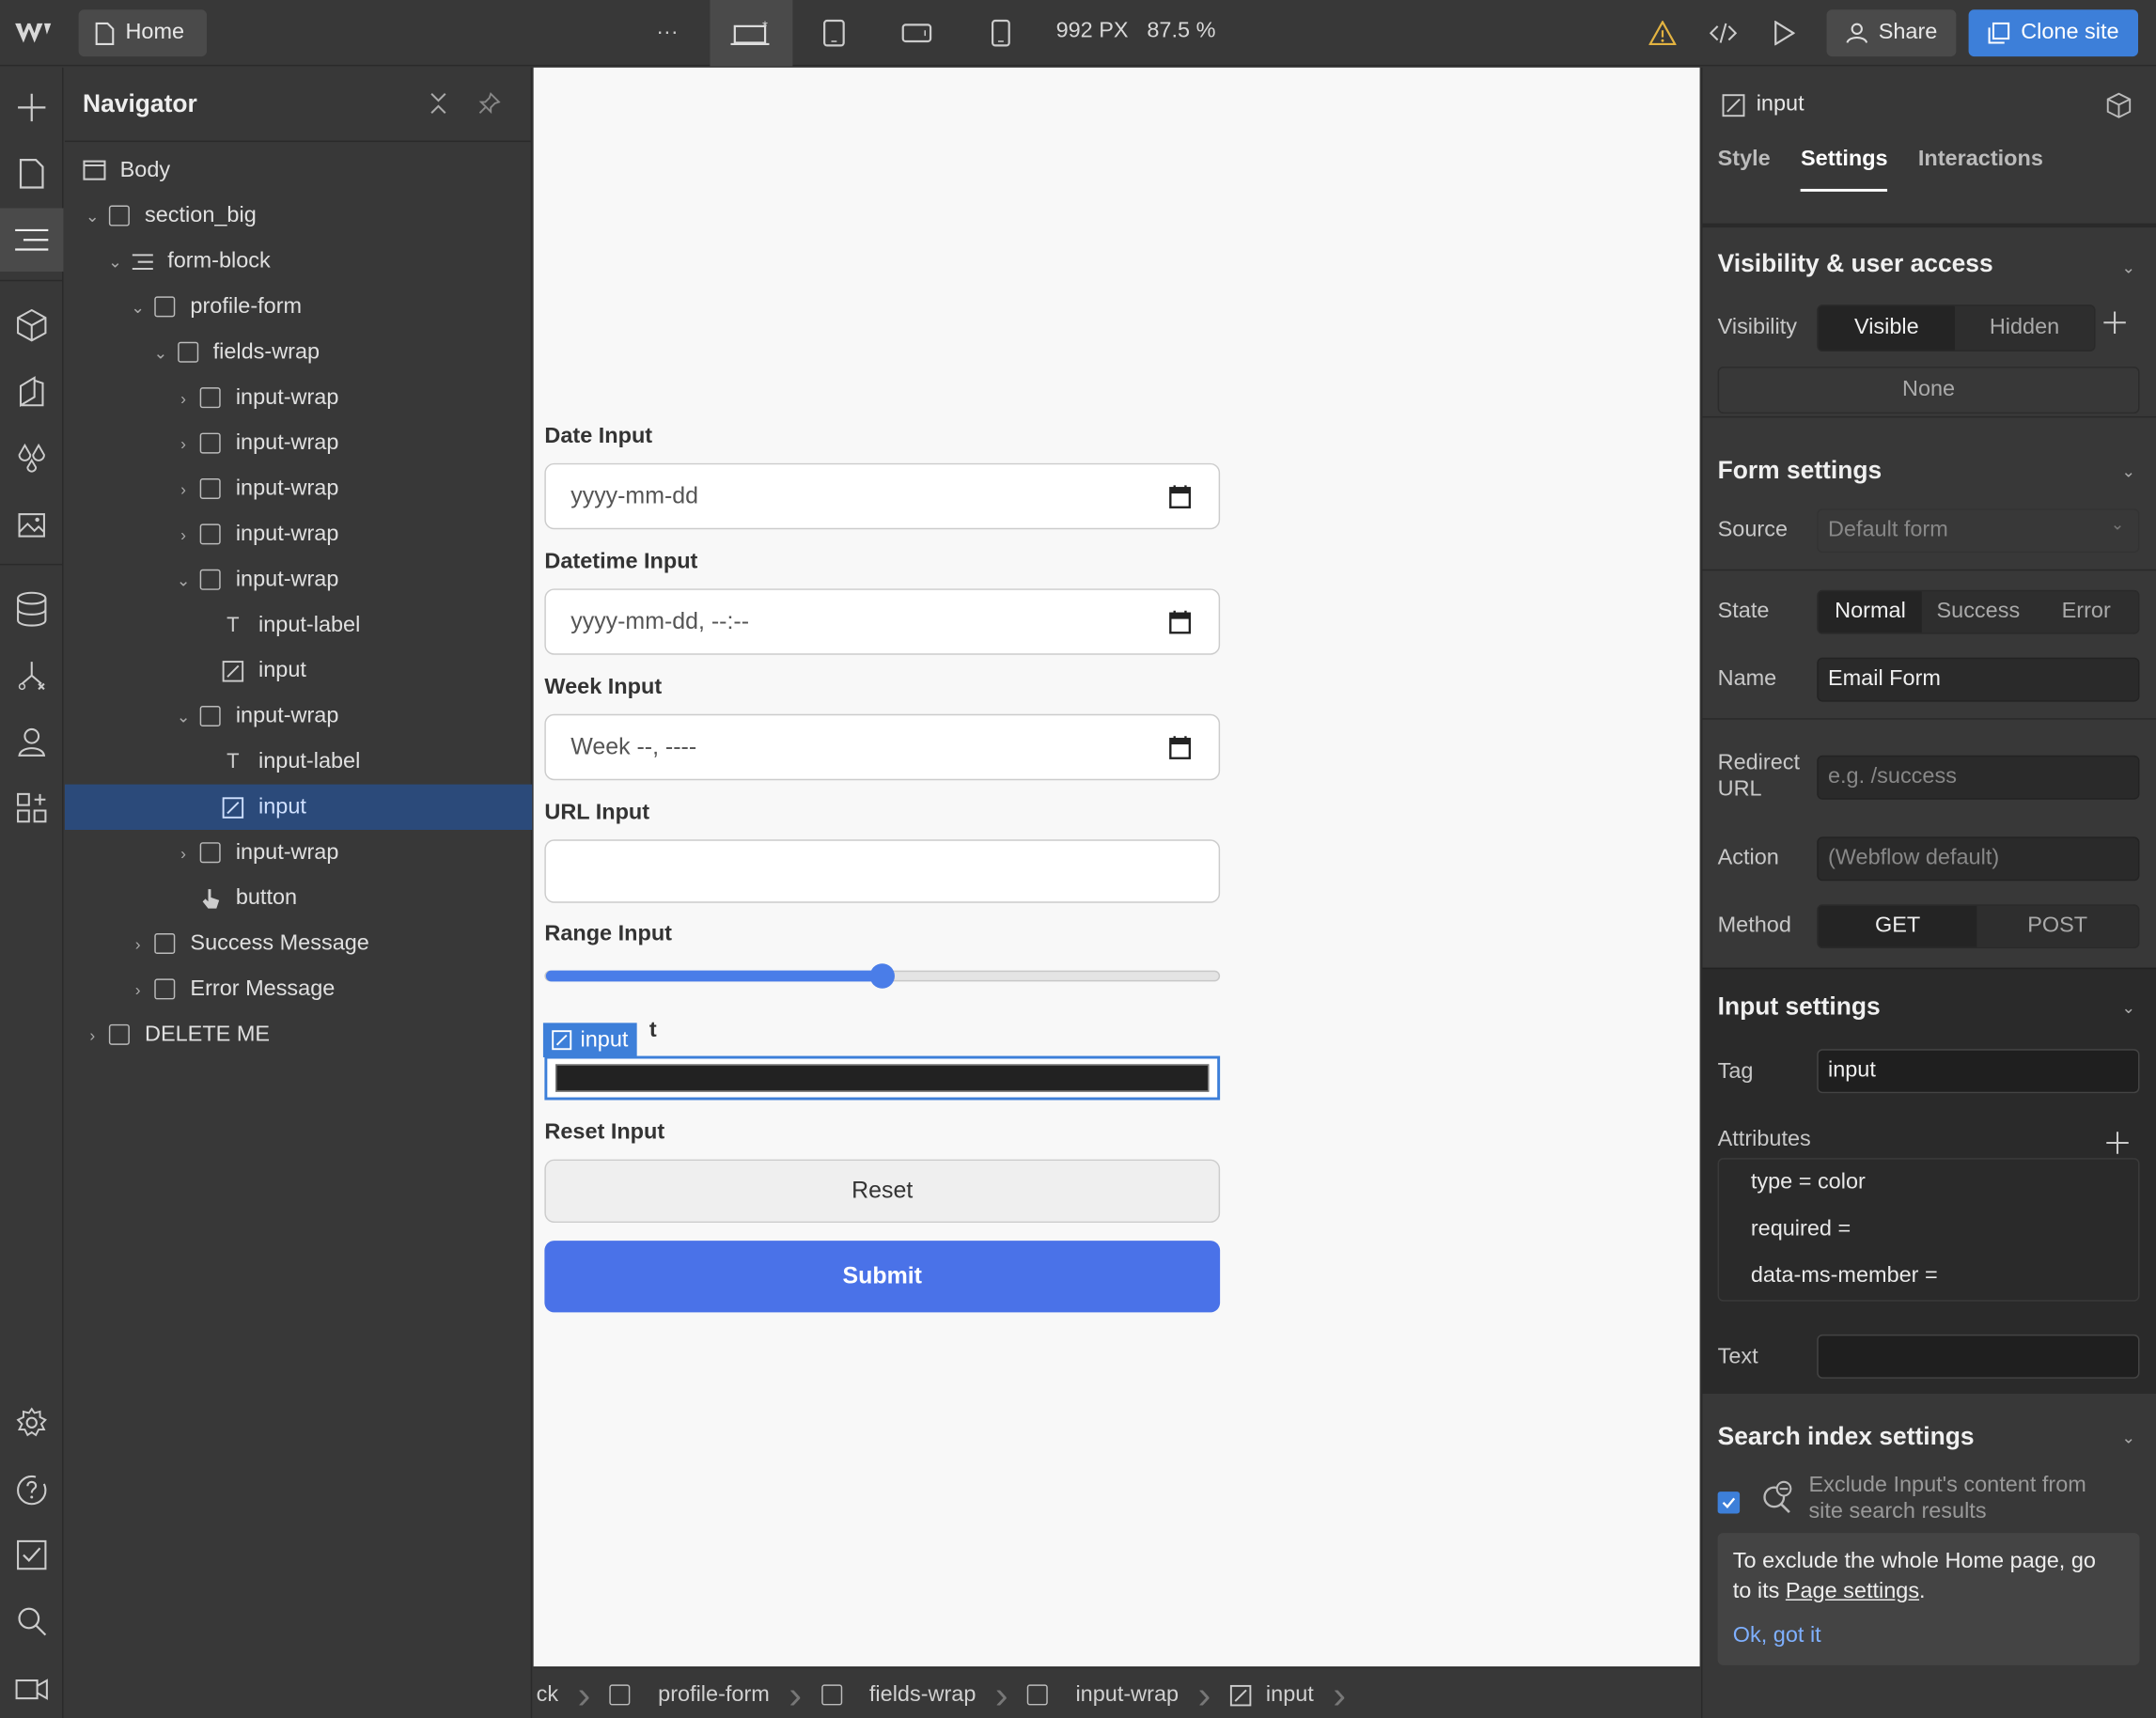 Image resolution: width=2156 pixels, height=1718 pixels. Describe the element at coordinates (299, 352) in the screenshot. I see `navigator-item-fields-wrap: ⌄ fields-wrap` at that location.